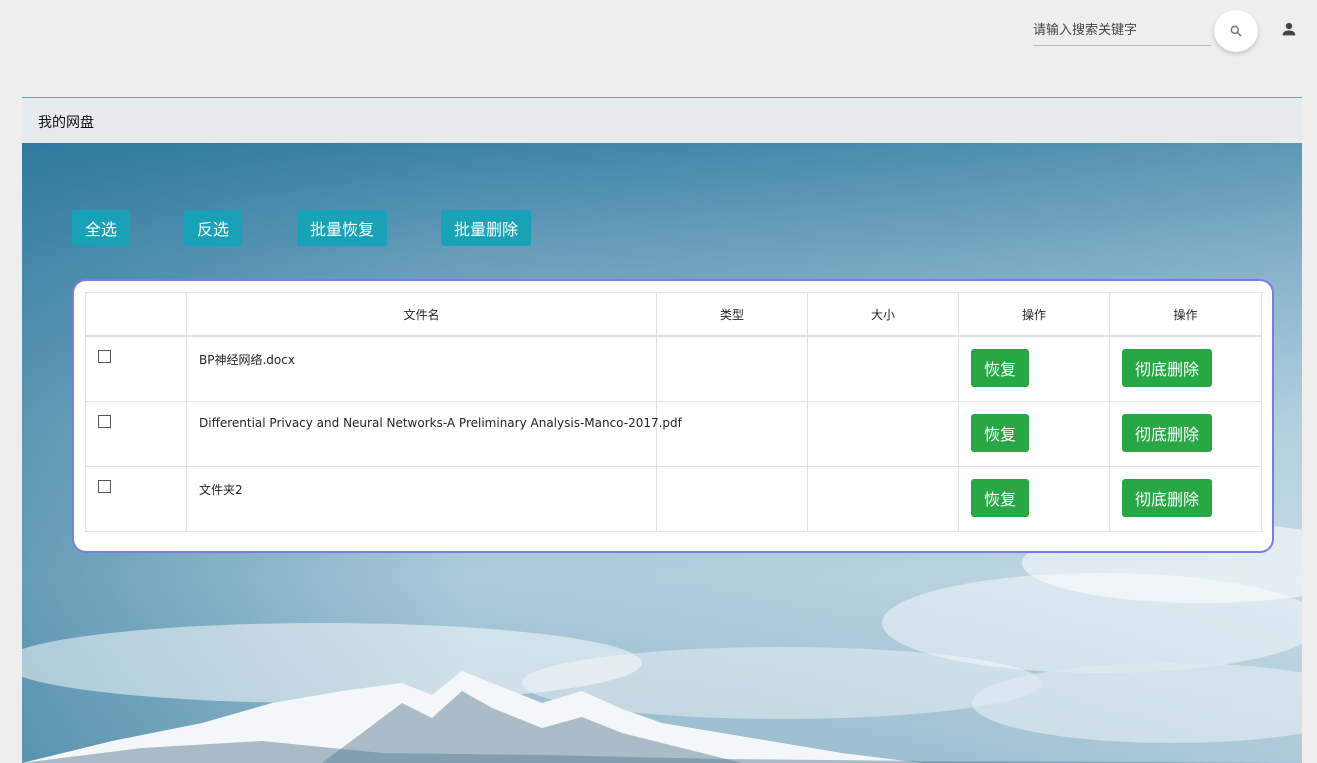  I want to click on batch-delete-button: 批量删除, so click(486, 228).